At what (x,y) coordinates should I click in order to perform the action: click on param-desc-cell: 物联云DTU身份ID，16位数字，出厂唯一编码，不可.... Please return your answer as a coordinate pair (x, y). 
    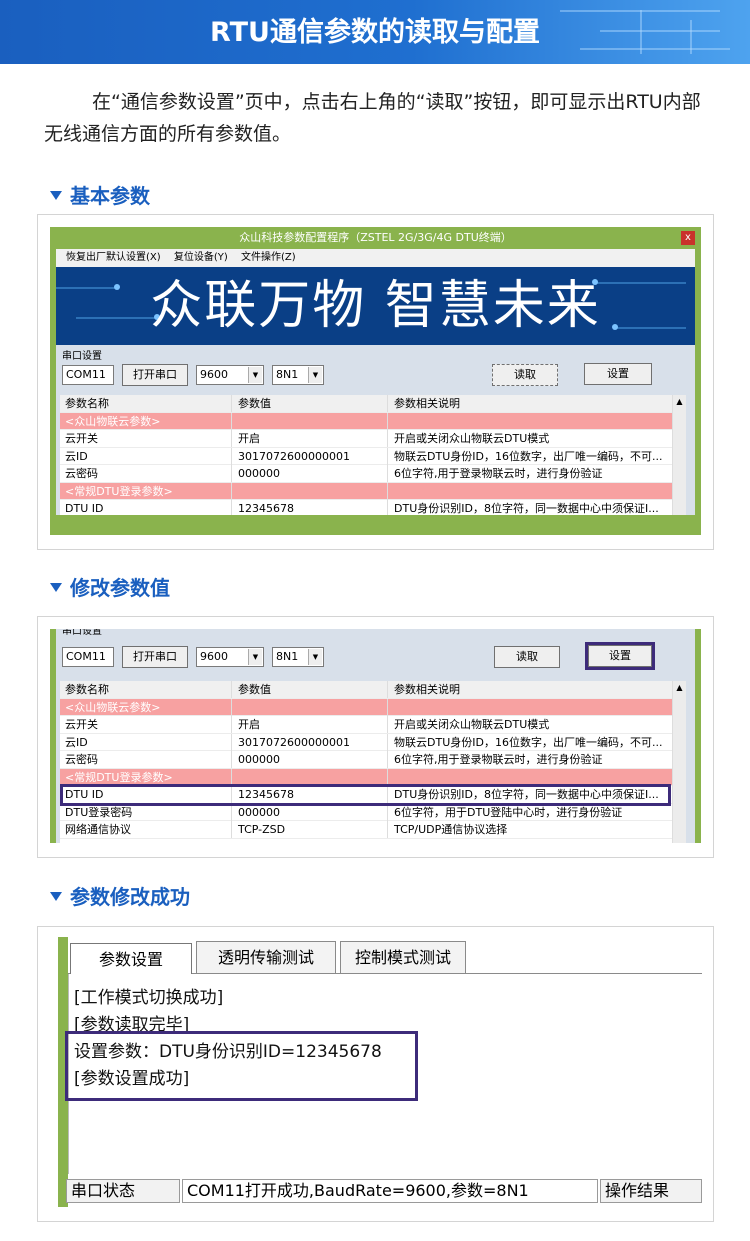
    Looking at the image, I should click on (528, 742).